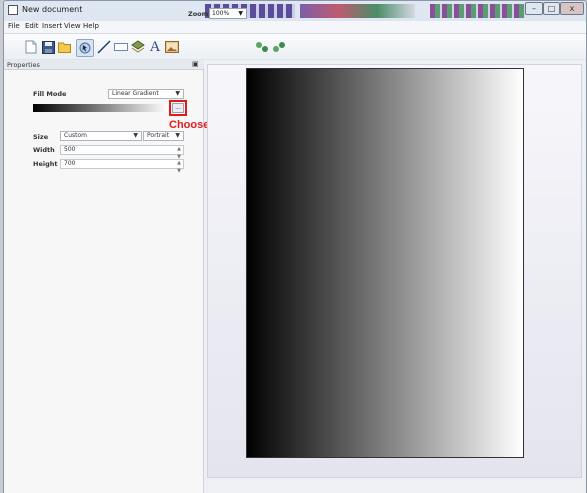  I want to click on open-icon, so click(64, 47).